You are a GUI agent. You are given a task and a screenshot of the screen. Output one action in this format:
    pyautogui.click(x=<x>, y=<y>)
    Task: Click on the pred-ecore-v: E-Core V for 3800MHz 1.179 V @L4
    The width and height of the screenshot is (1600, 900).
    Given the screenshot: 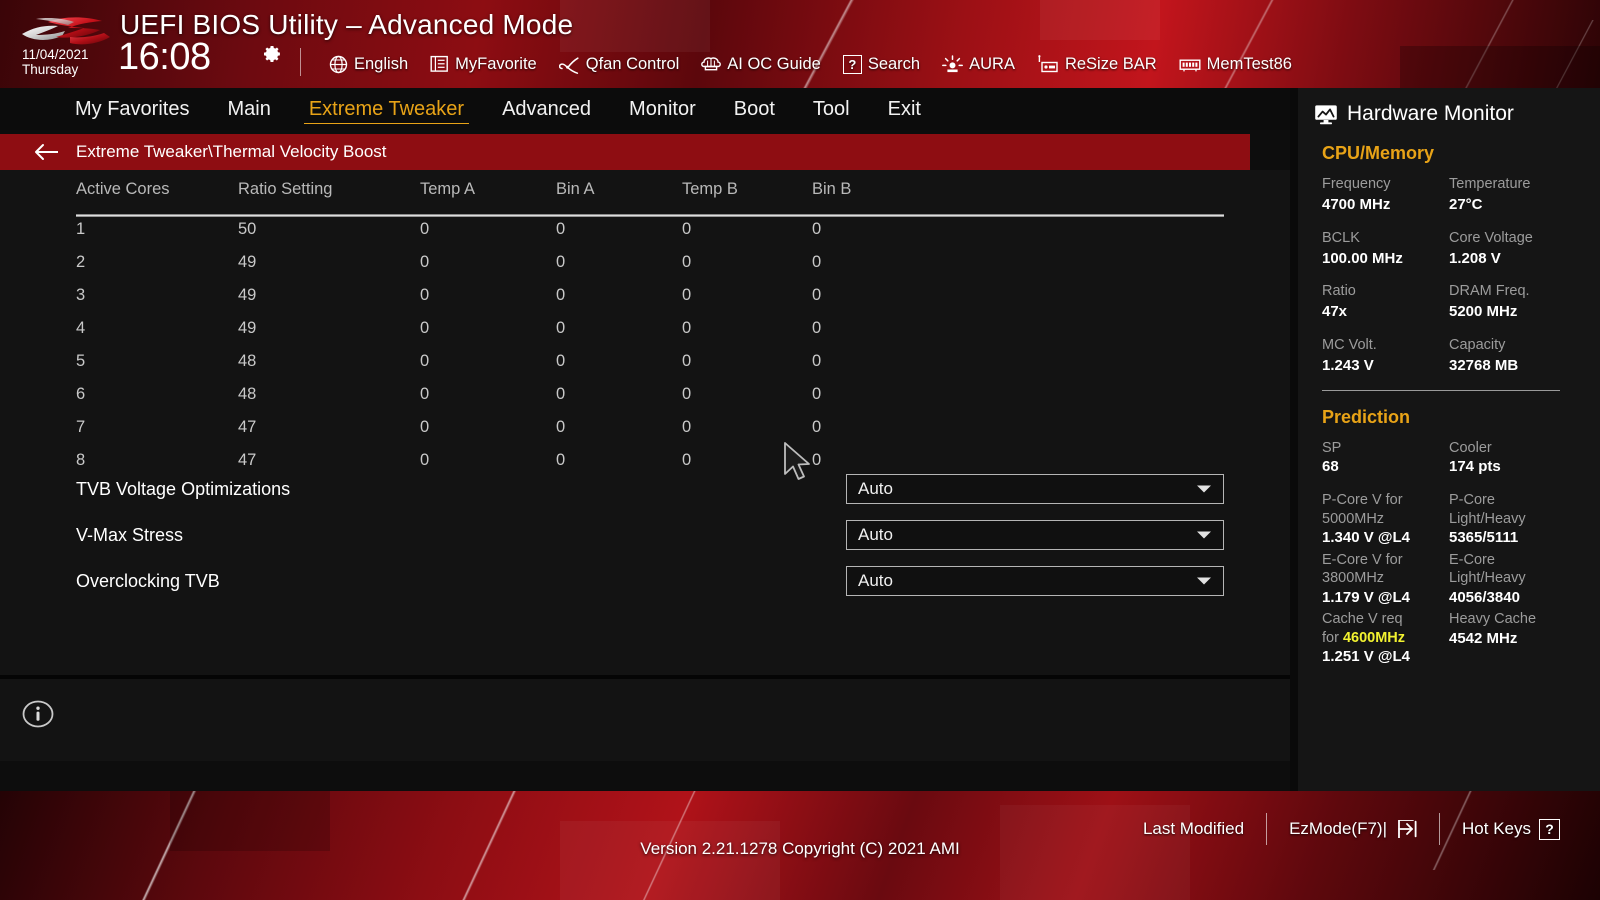 What is the action you would take?
    pyautogui.click(x=1385, y=579)
    